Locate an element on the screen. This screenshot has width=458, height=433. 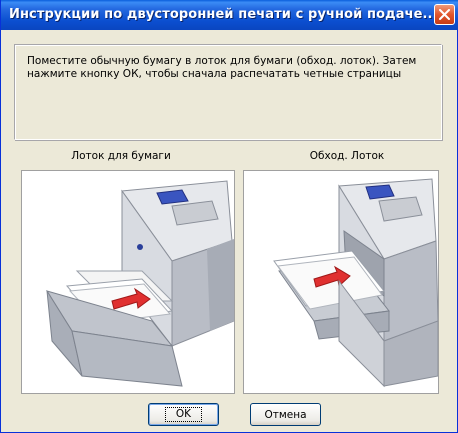
close-button is located at coordinates (444, 14).